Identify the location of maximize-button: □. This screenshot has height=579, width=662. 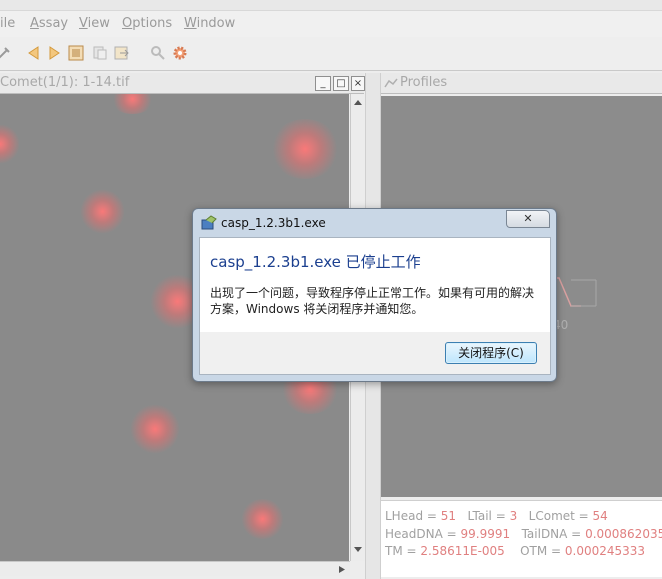
(341, 83).